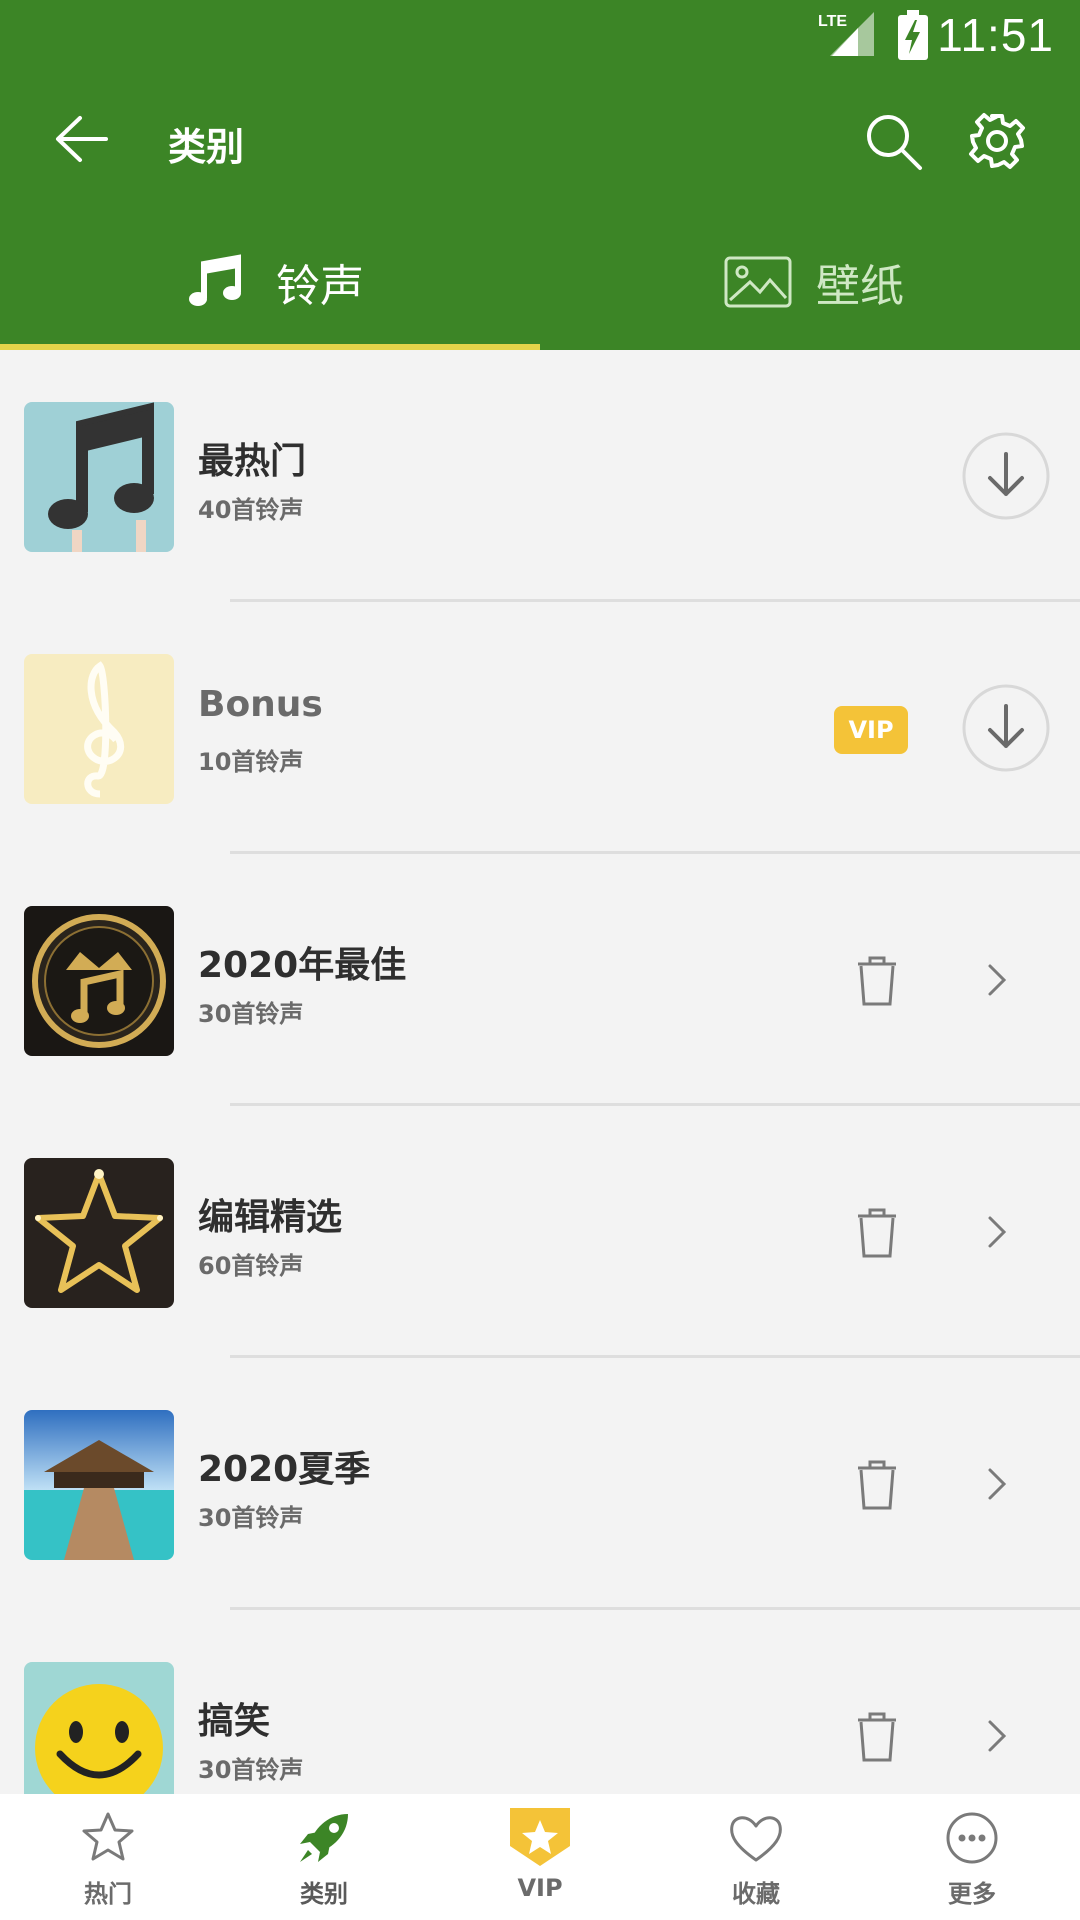 The height and width of the screenshot is (1920, 1080). I want to click on thumbnail-music-notes, so click(99, 477).